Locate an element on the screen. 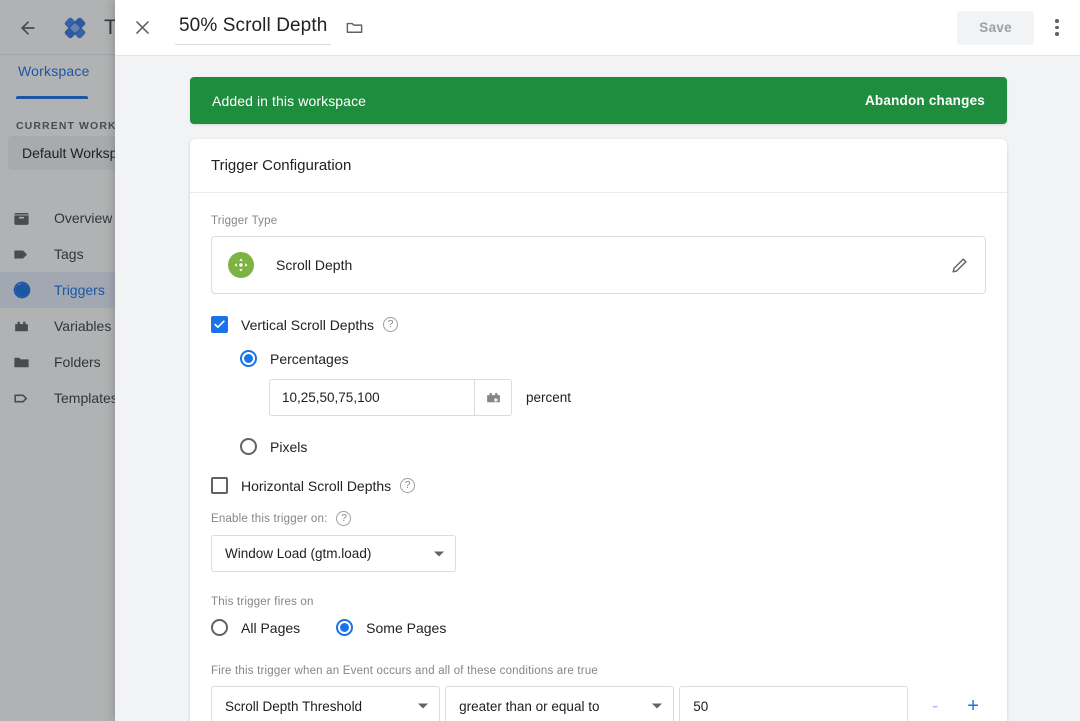 This screenshot has height=721, width=1080. condition-operator-select: greater than or equal to is located at coordinates (560, 703).